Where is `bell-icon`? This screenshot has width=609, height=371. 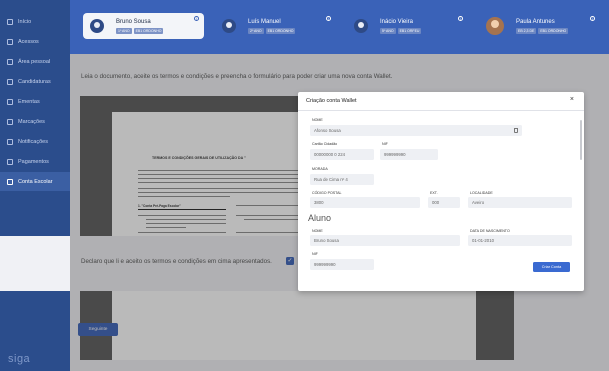 bell-icon is located at coordinates (10, 141).